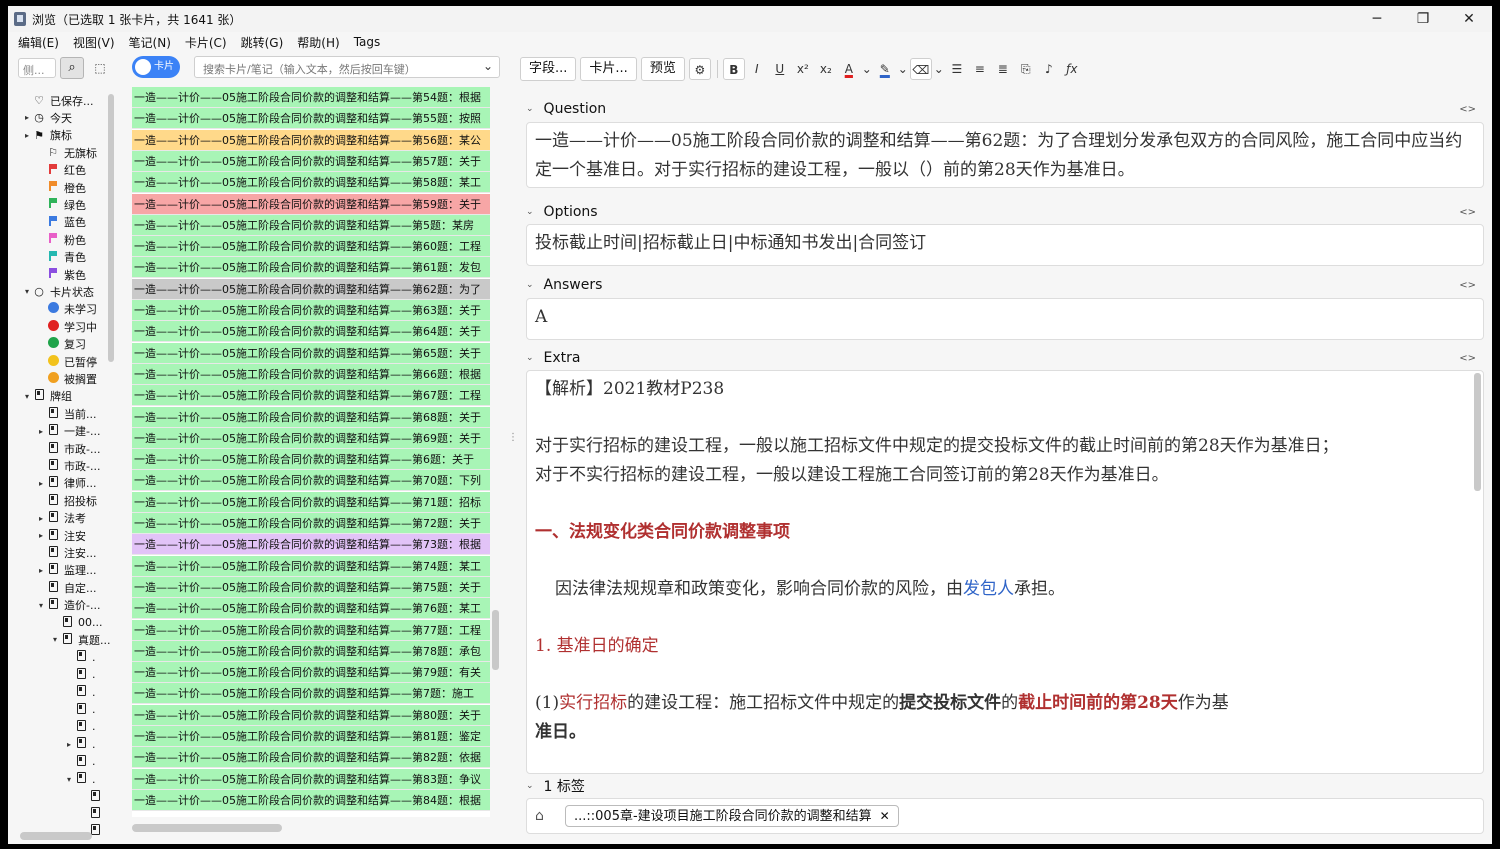 The image size is (1500, 849). I want to click on sidebar-item: 被搁置, so click(76, 378).